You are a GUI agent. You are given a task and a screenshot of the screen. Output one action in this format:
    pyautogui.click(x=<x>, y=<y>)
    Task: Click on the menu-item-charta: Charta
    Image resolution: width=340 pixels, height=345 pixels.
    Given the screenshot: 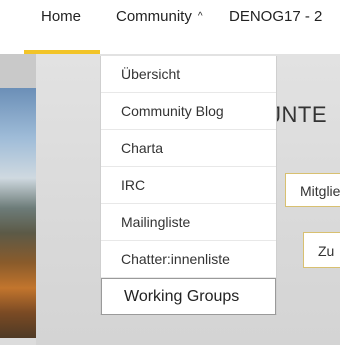 What is the action you would take?
    pyautogui.click(x=188, y=148)
    